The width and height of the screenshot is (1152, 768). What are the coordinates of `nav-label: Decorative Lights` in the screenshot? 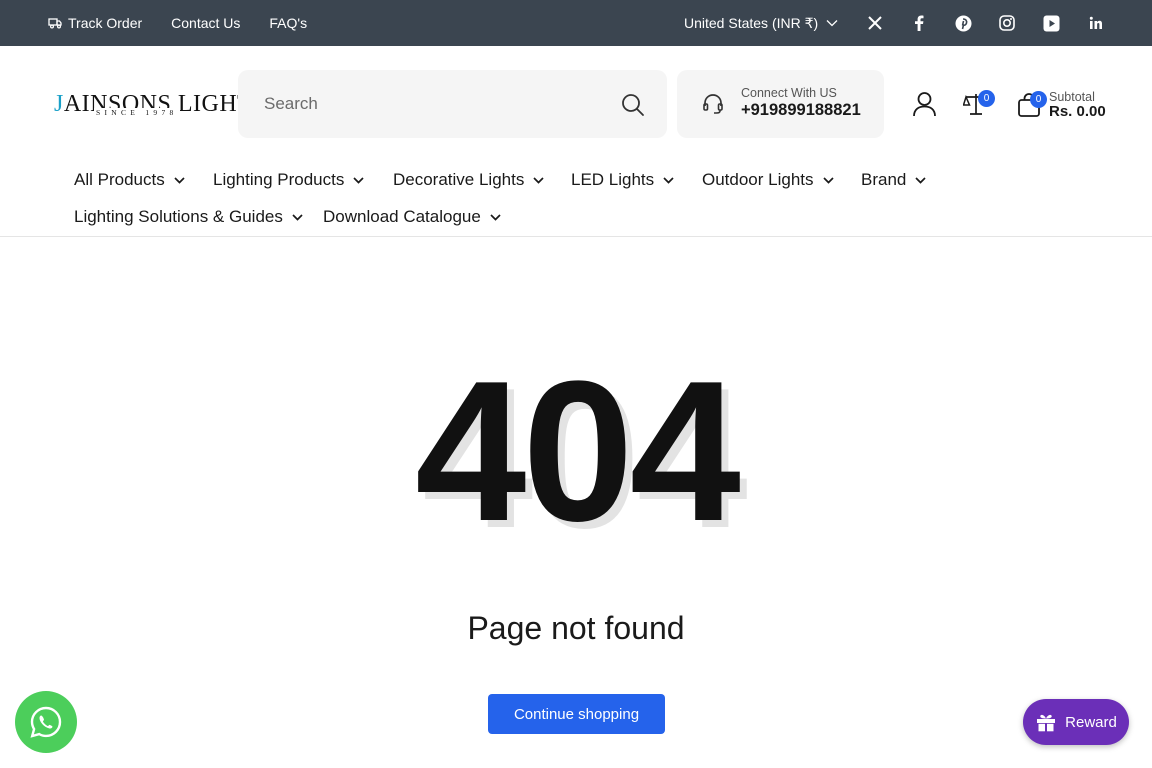 It's located at (459, 179).